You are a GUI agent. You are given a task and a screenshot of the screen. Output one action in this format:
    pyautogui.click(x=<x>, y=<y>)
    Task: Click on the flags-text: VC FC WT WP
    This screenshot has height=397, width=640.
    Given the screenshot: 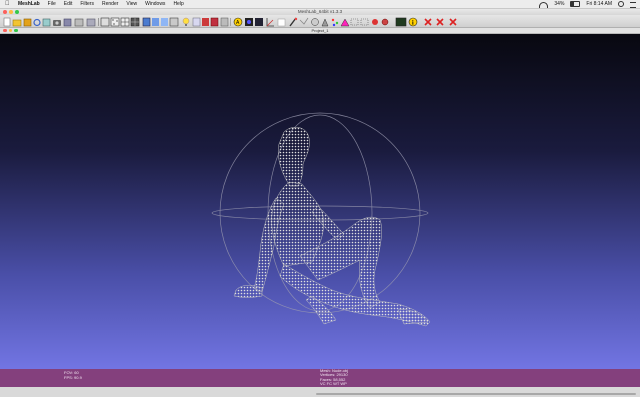 What is the action you would take?
    pyautogui.click(x=333, y=383)
    